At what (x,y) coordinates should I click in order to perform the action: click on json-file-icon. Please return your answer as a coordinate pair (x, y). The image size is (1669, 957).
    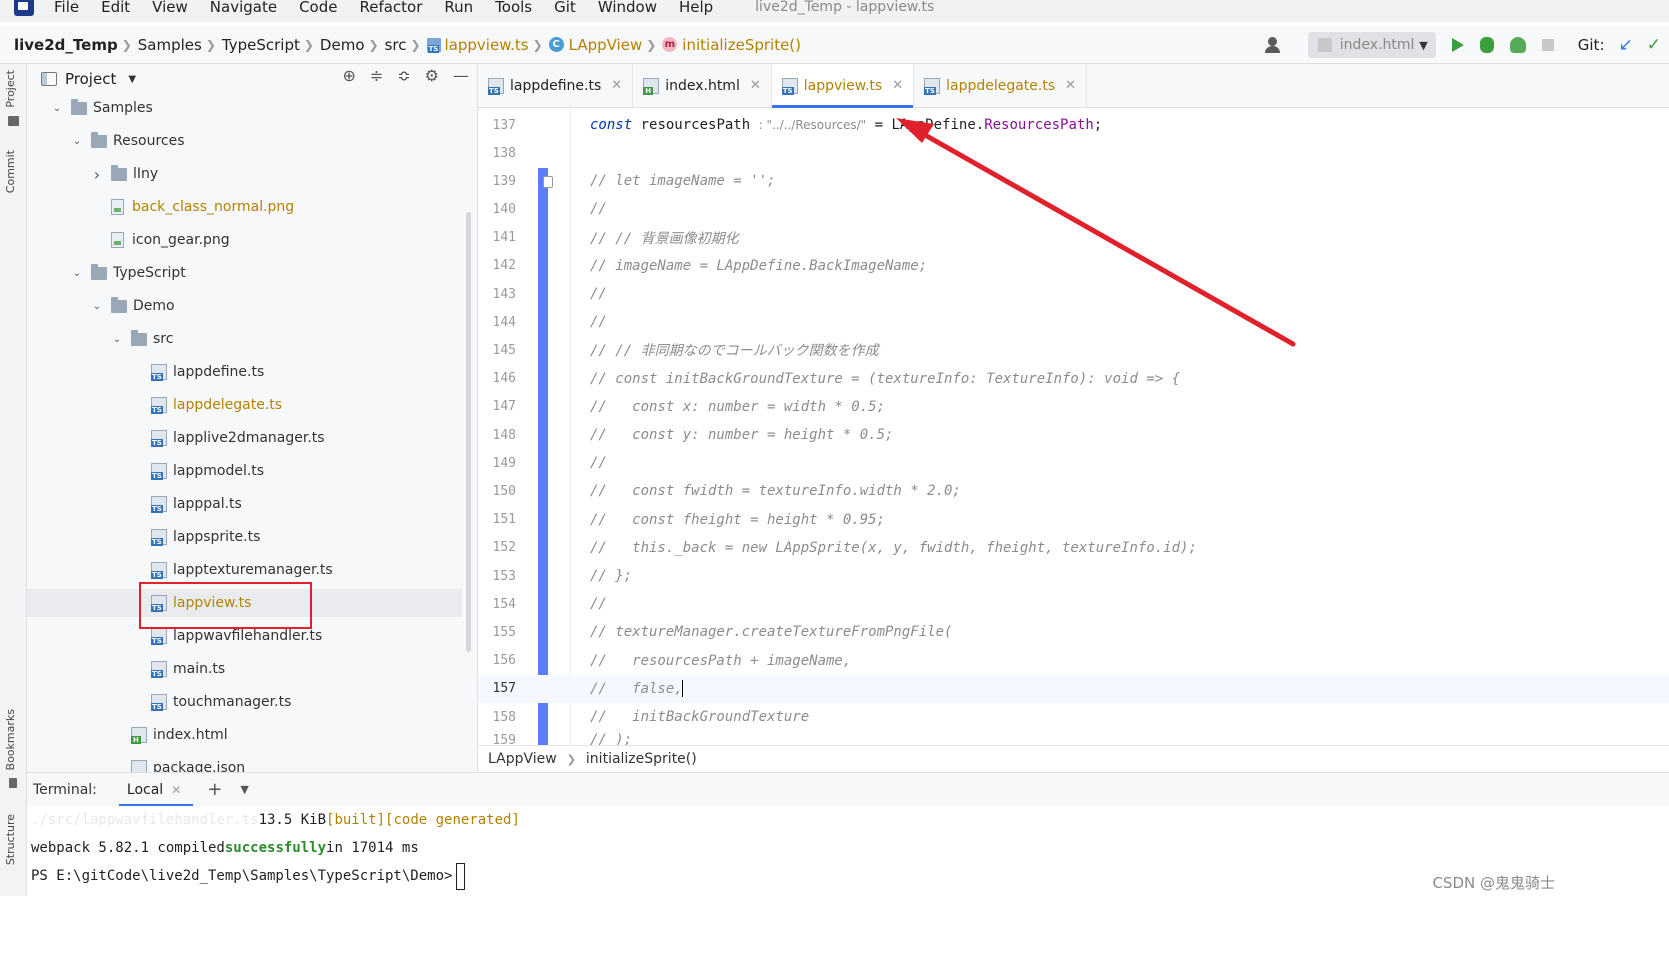
    Looking at the image, I should click on (139, 766).